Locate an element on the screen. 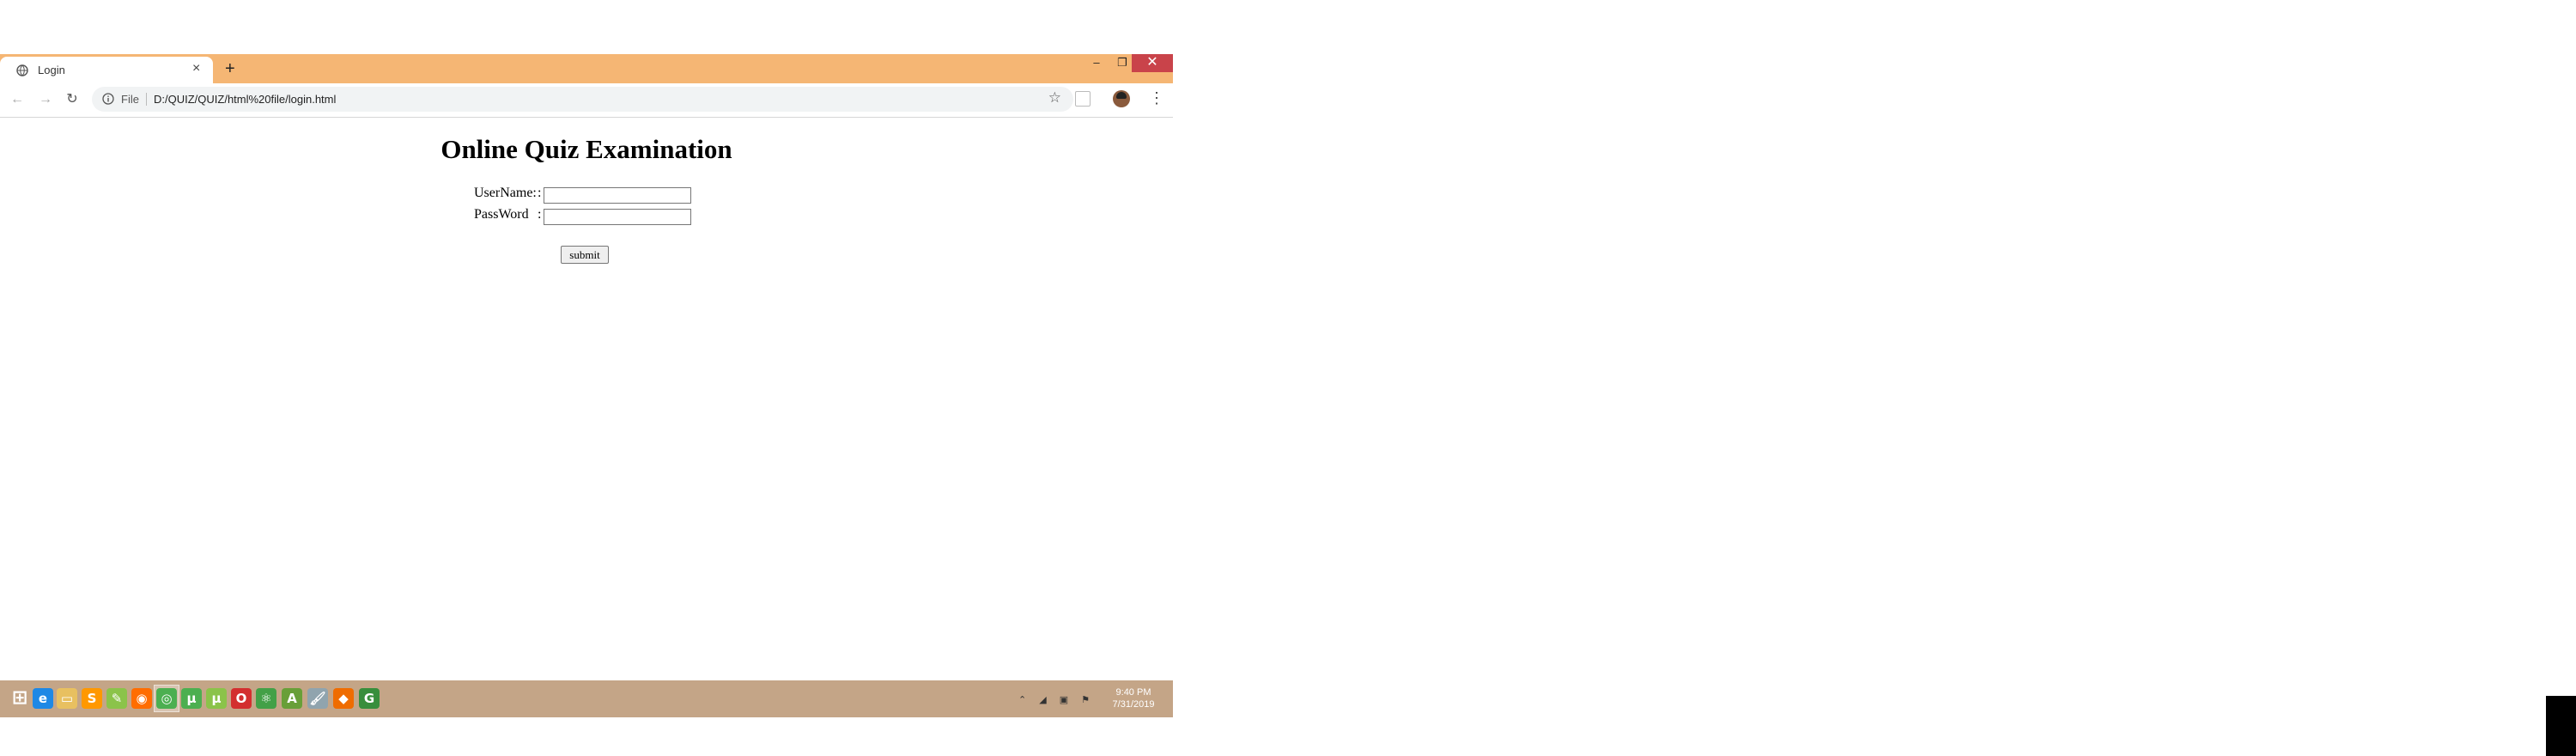  taskbar-clock: 9:40 PM 7/31/2019 is located at coordinates (1133, 698).